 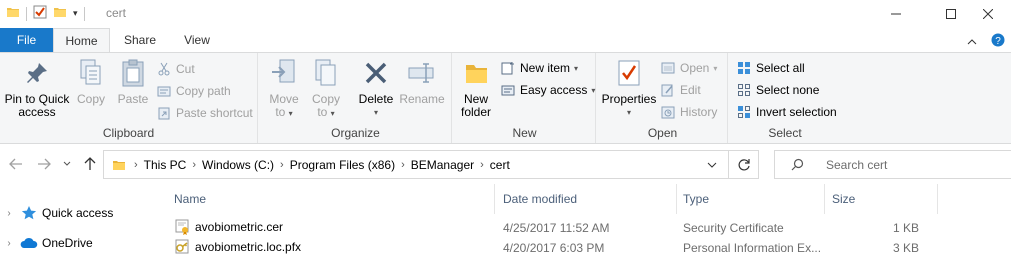 I want to click on nav-item-quick-access: › Quick access, so click(x=56, y=213).